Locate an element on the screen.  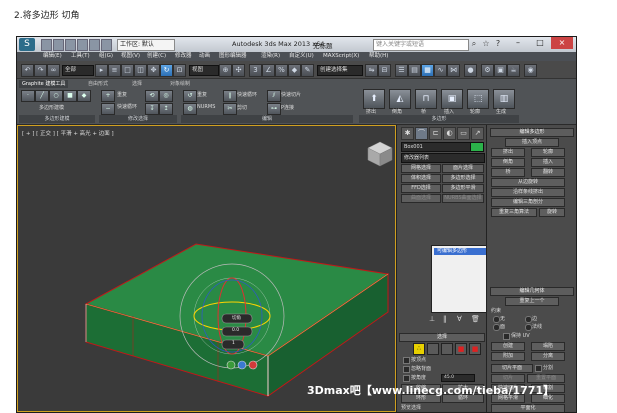
cancel-icon is located at coordinates (253, 365).